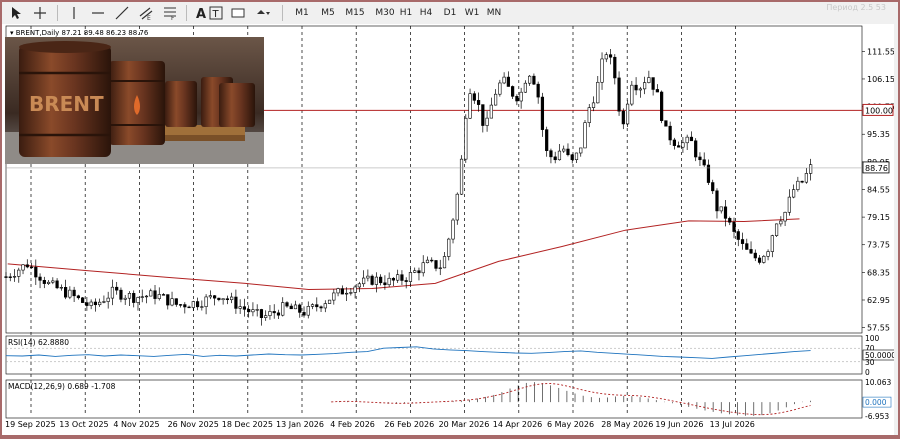  What do you see at coordinates (352, 424) in the screenshot?
I see `date-axis-label: 4 Feb 2026` at bounding box center [352, 424].